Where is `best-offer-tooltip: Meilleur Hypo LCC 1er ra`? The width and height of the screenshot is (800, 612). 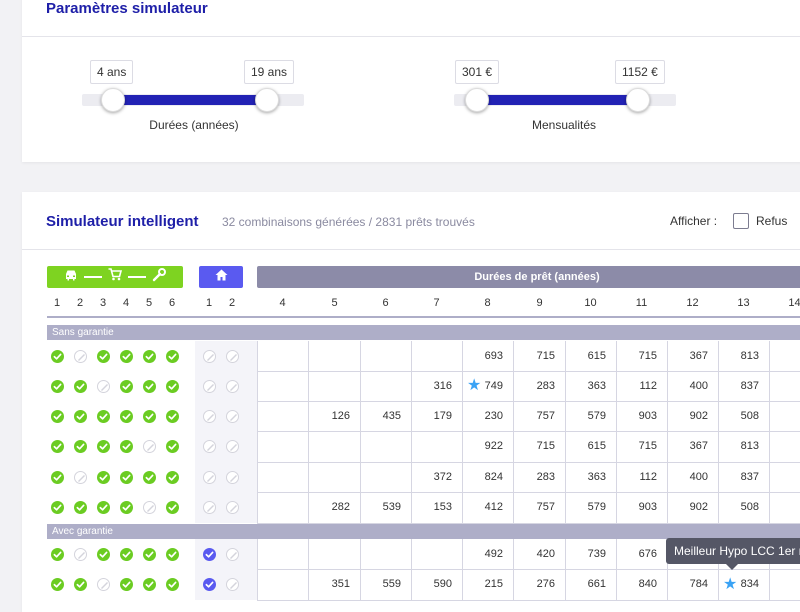 best-offer-tooltip: Meilleur Hypo LCC 1er ra is located at coordinates (733, 551).